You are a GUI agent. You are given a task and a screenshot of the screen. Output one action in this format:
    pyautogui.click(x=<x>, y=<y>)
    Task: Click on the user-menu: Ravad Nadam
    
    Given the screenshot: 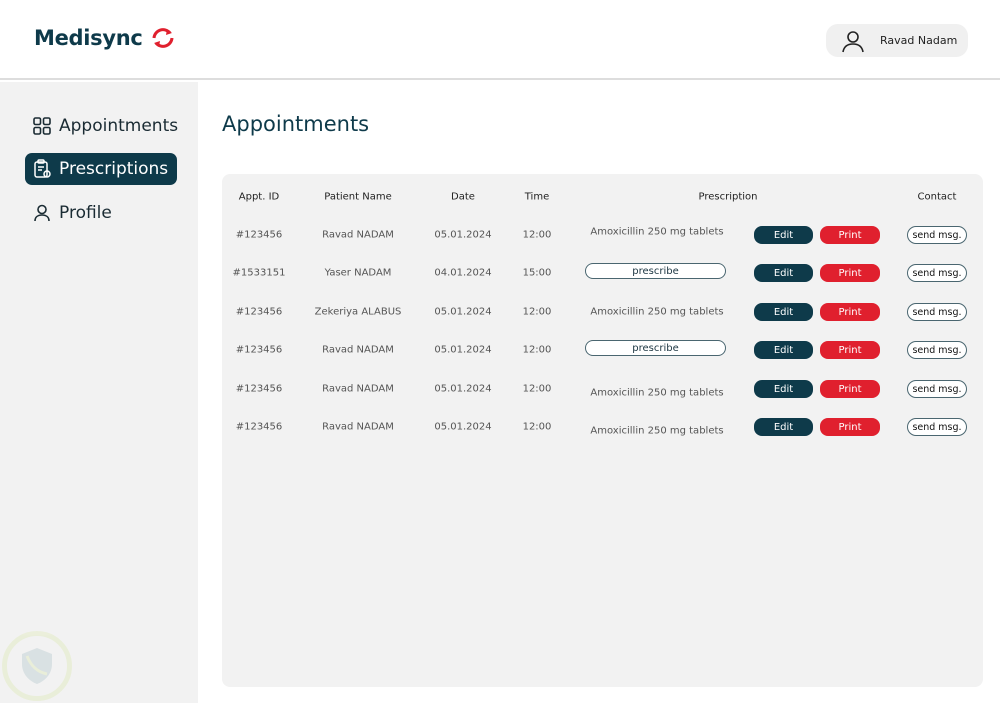 What is the action you would take?
    pyautogui.click(x=897, y=40)
    